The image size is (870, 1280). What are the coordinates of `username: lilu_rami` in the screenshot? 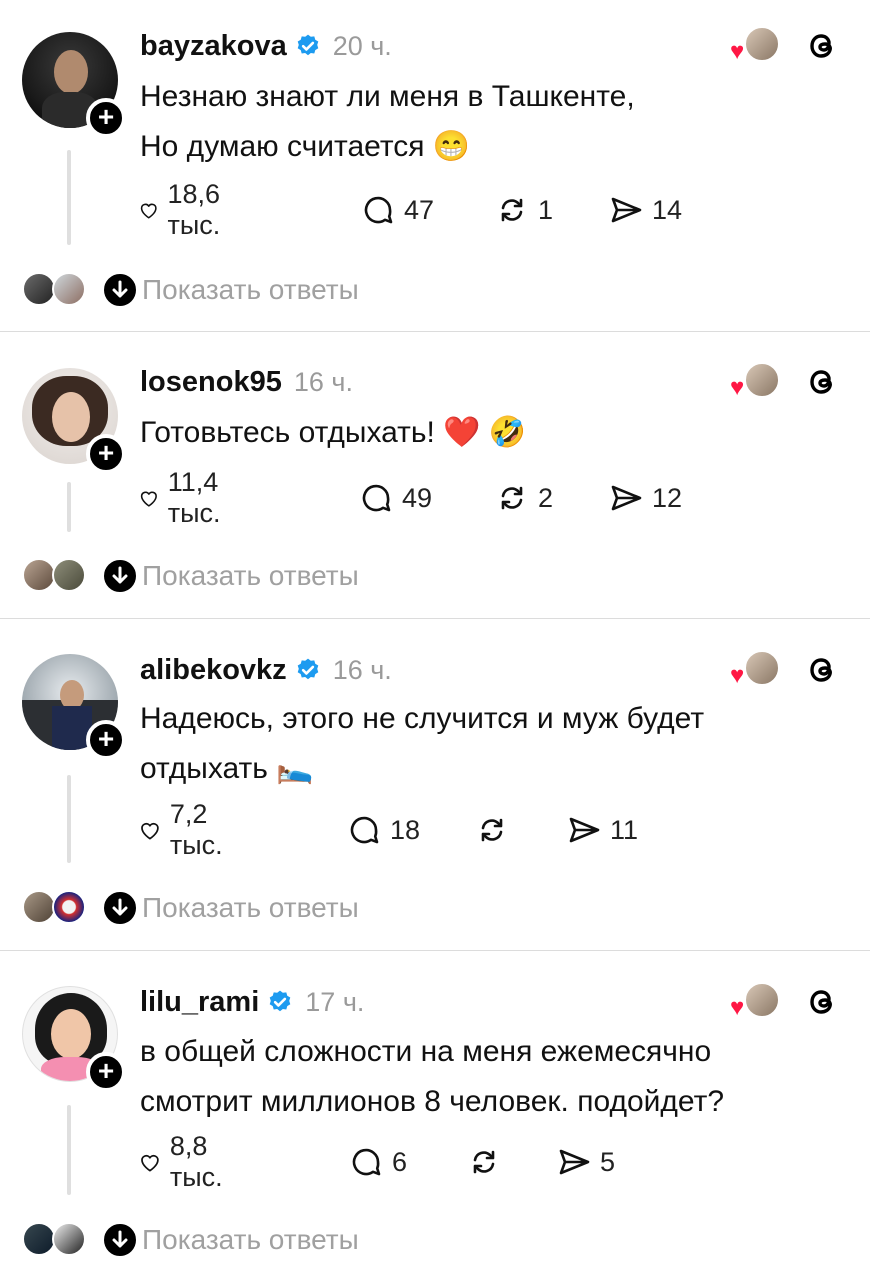 It's located at (199, 1002).